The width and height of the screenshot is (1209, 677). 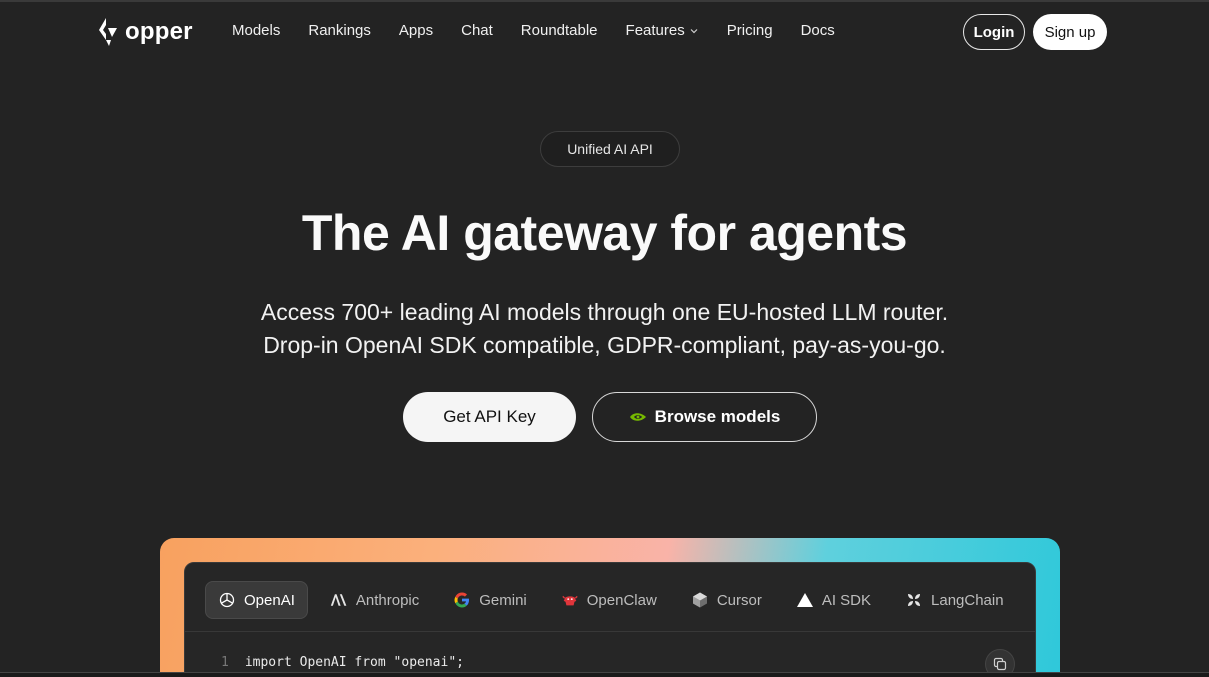 I want to click on code-line: 1 import OpenAI from "openai";, so click(x=342, y=662).